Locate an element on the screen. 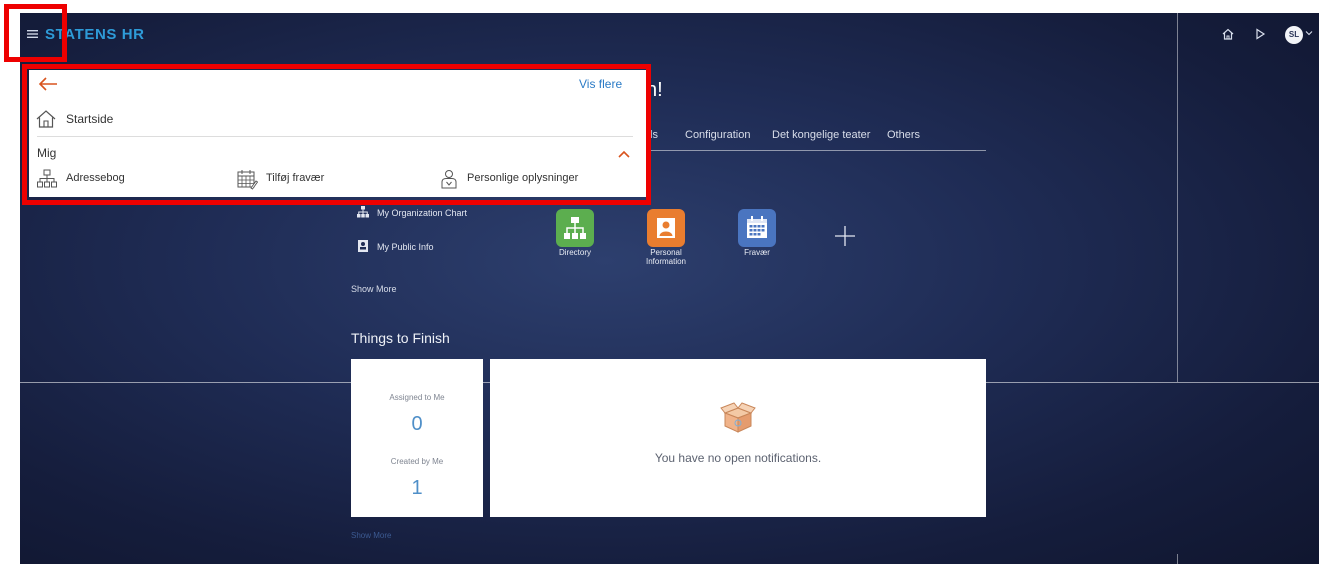 The height and width of the screenshot is (564, 1319). person-icon is located at coordinates (666, 228).